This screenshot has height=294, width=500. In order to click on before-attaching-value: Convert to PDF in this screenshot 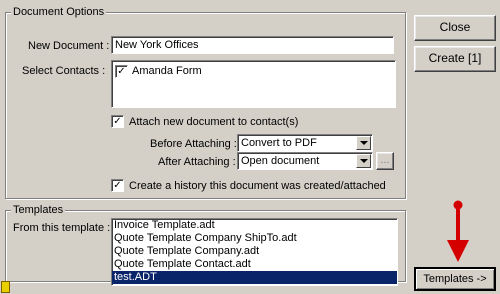, I will do `click(279, 143)`.